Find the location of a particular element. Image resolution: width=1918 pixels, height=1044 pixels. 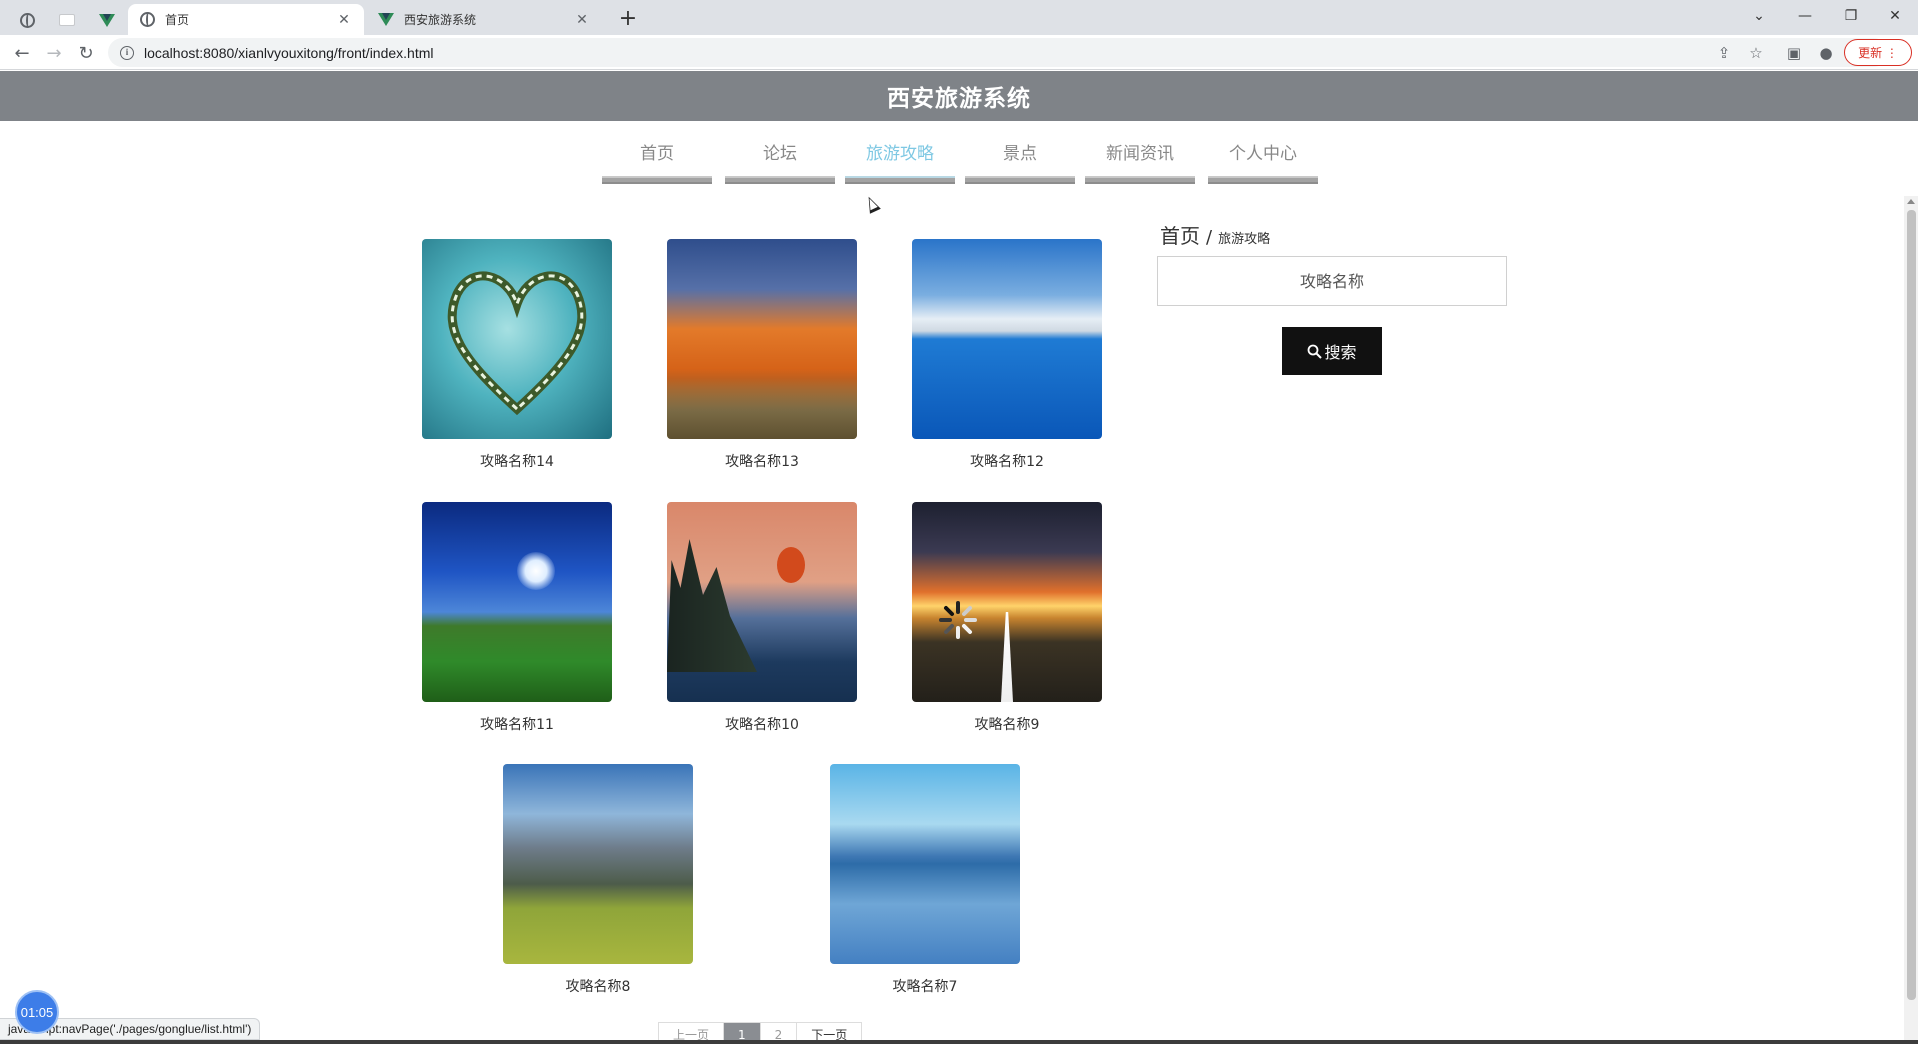

side-panel-icon: ▣ is located at coordinates (1794, 53).